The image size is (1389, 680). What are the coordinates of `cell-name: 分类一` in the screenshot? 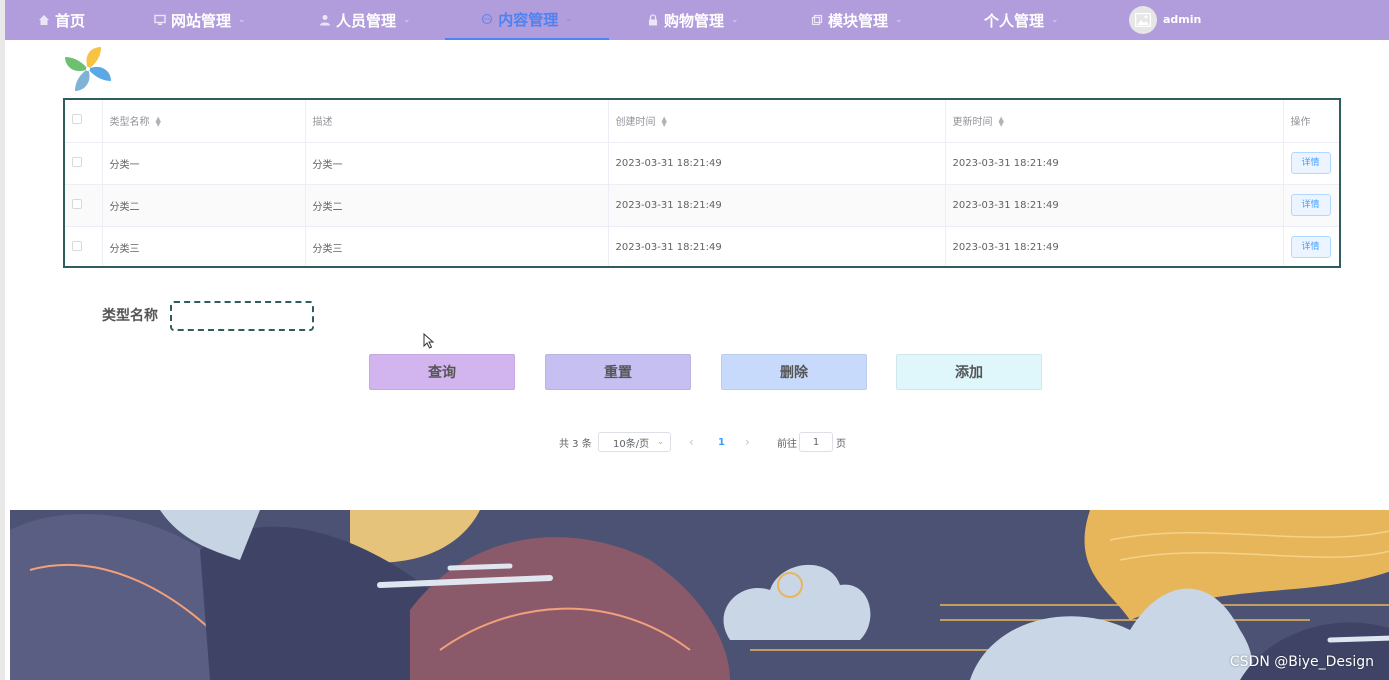 It's located at (204, 163).